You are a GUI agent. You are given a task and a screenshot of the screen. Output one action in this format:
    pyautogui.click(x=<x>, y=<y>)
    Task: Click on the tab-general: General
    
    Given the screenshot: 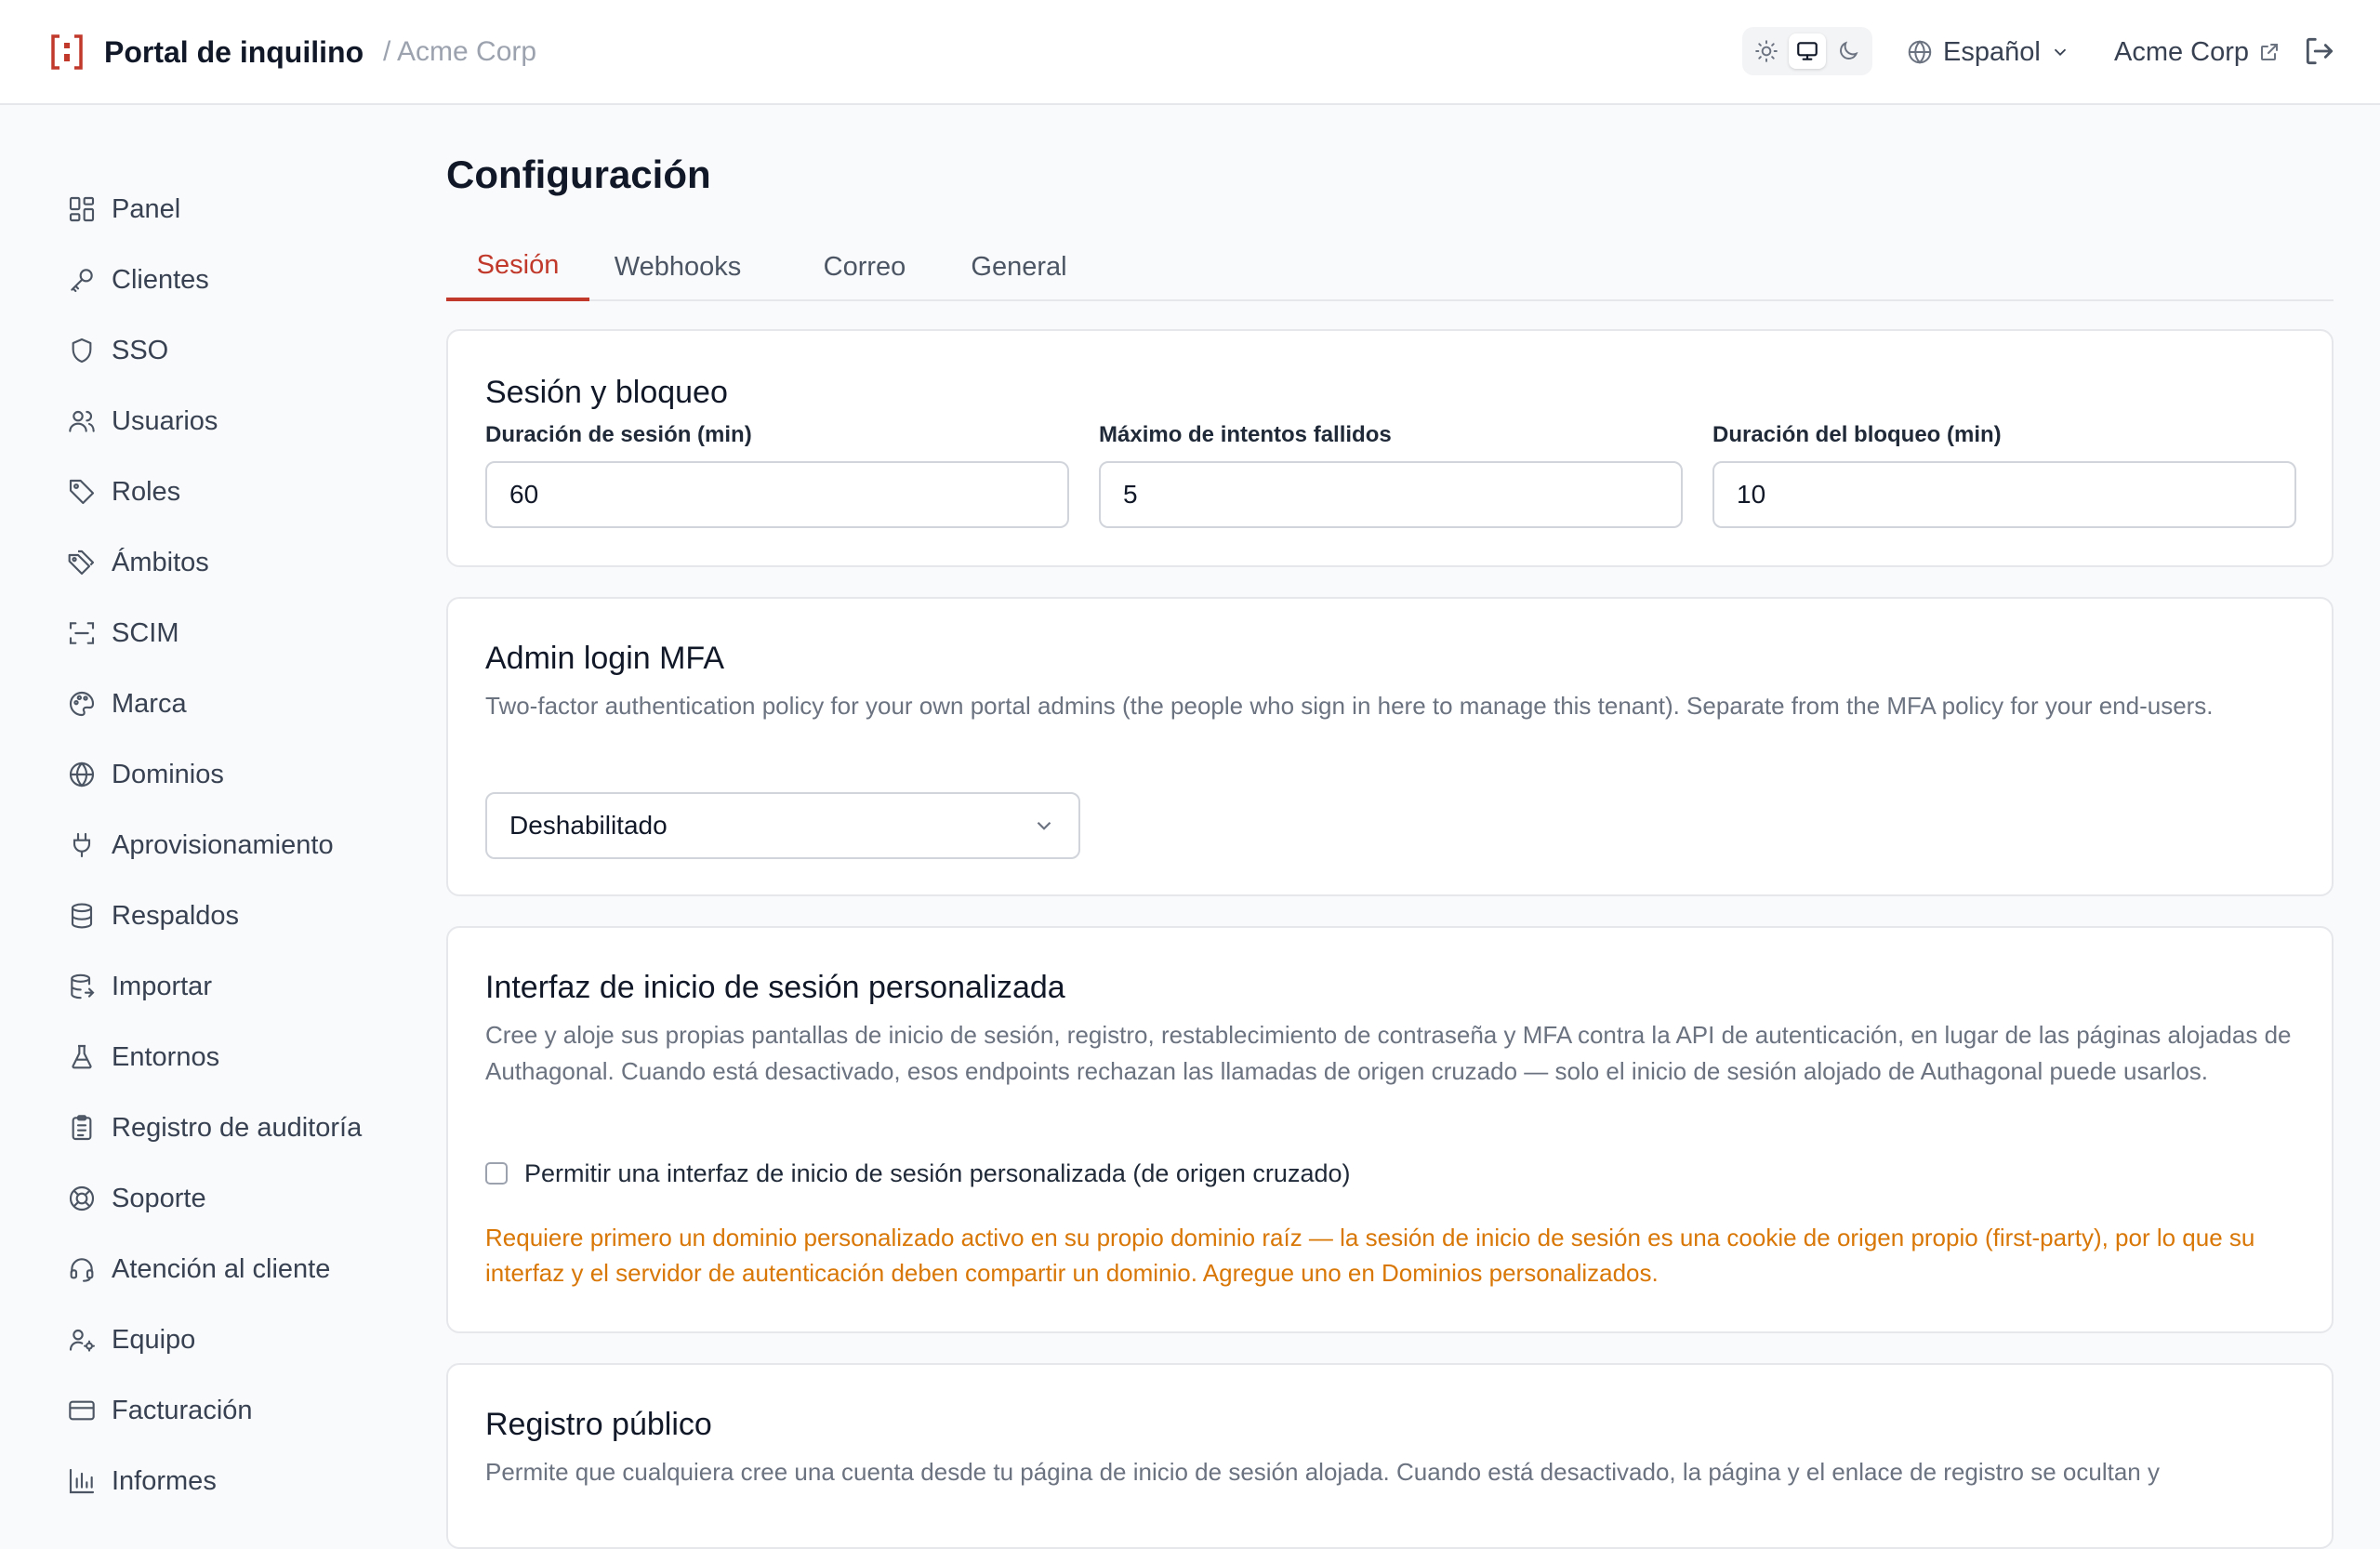 What is the action you would take?
    pyautogui.click(x=1019, y=266)
    